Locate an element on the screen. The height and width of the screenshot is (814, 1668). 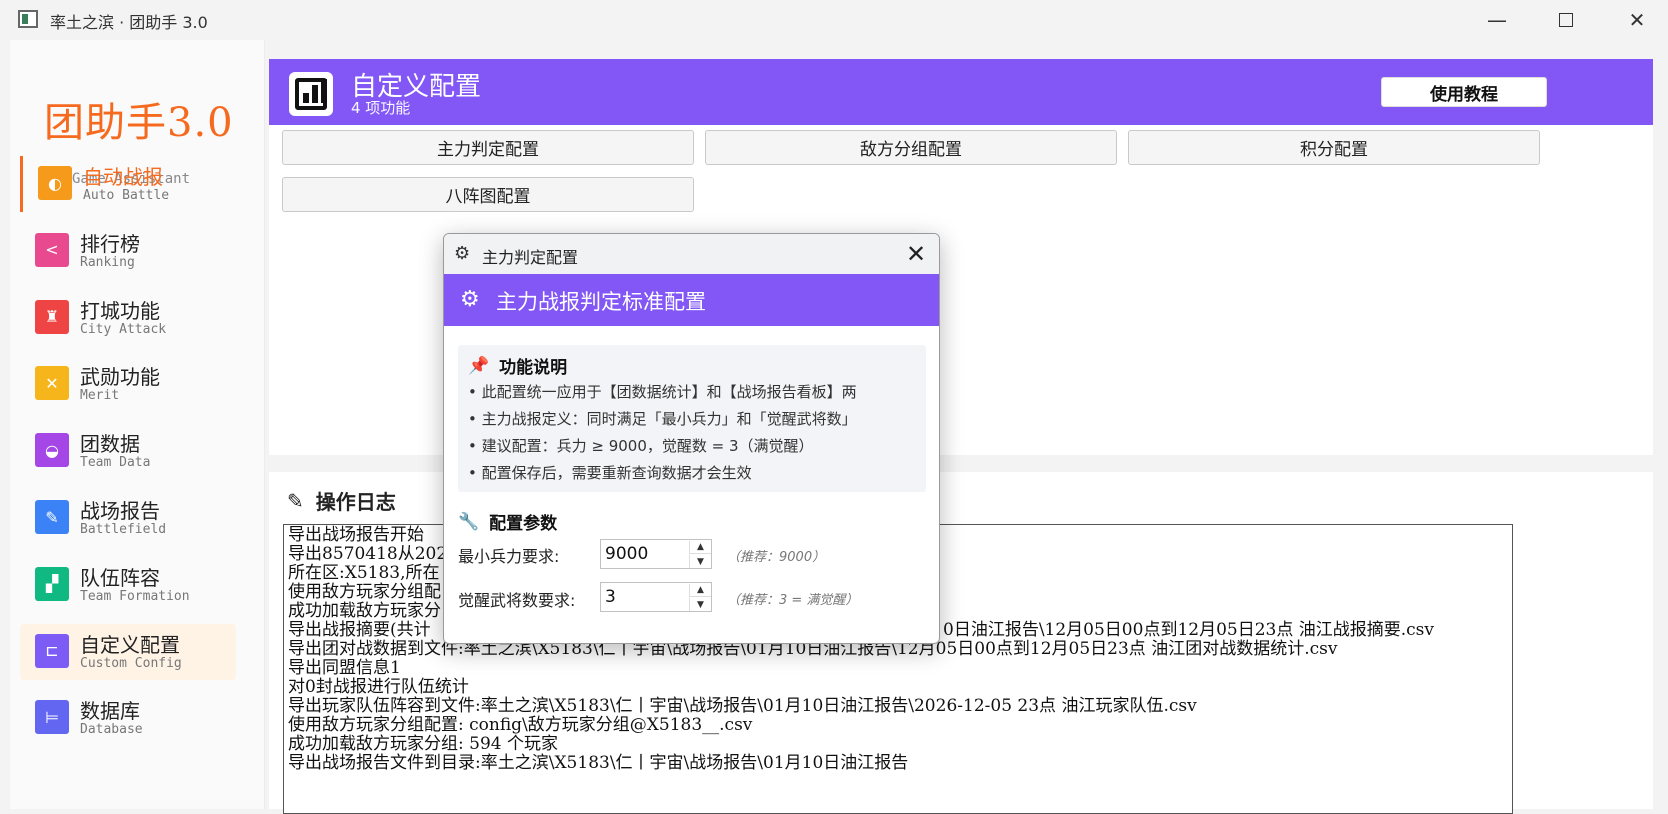
sidebar-item-sublabel: Custom Config is located at coordinates (131, 663).